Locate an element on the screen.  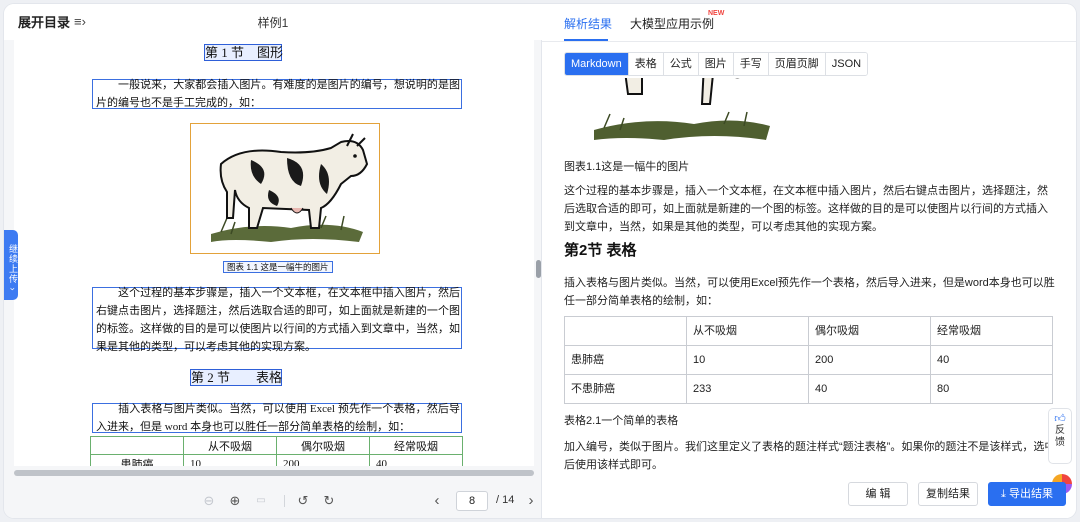
preview-header: 展开目录 ≡› 样例1 is located at coordinates (273, 22).